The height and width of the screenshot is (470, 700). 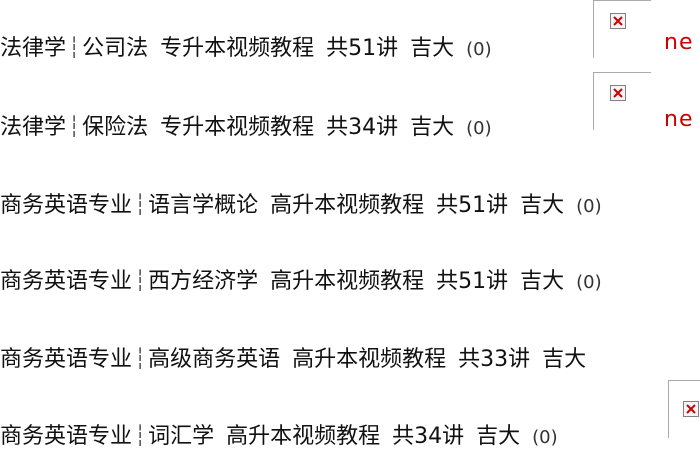 I want to click on list-item: 商务英语专业 ┆语言学概论 高升本视频教程 共51讲 吉大 (0), so click(x=350, y=204).